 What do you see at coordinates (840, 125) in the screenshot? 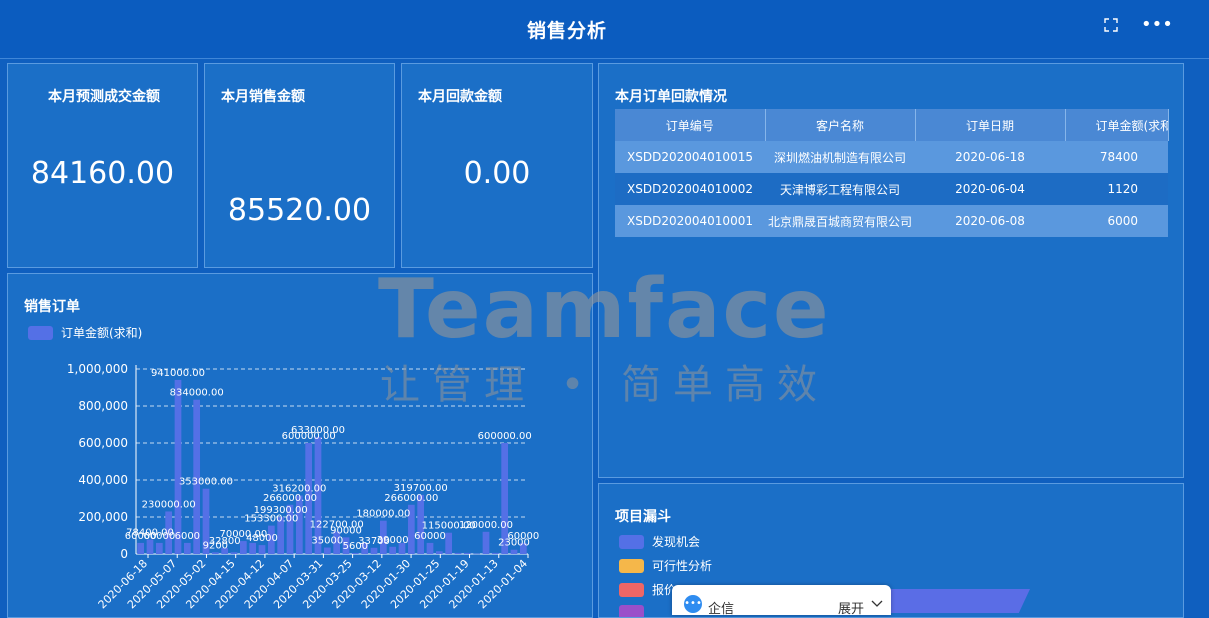
I see `column-header: 客户名称` at bounding box center [840, 125].